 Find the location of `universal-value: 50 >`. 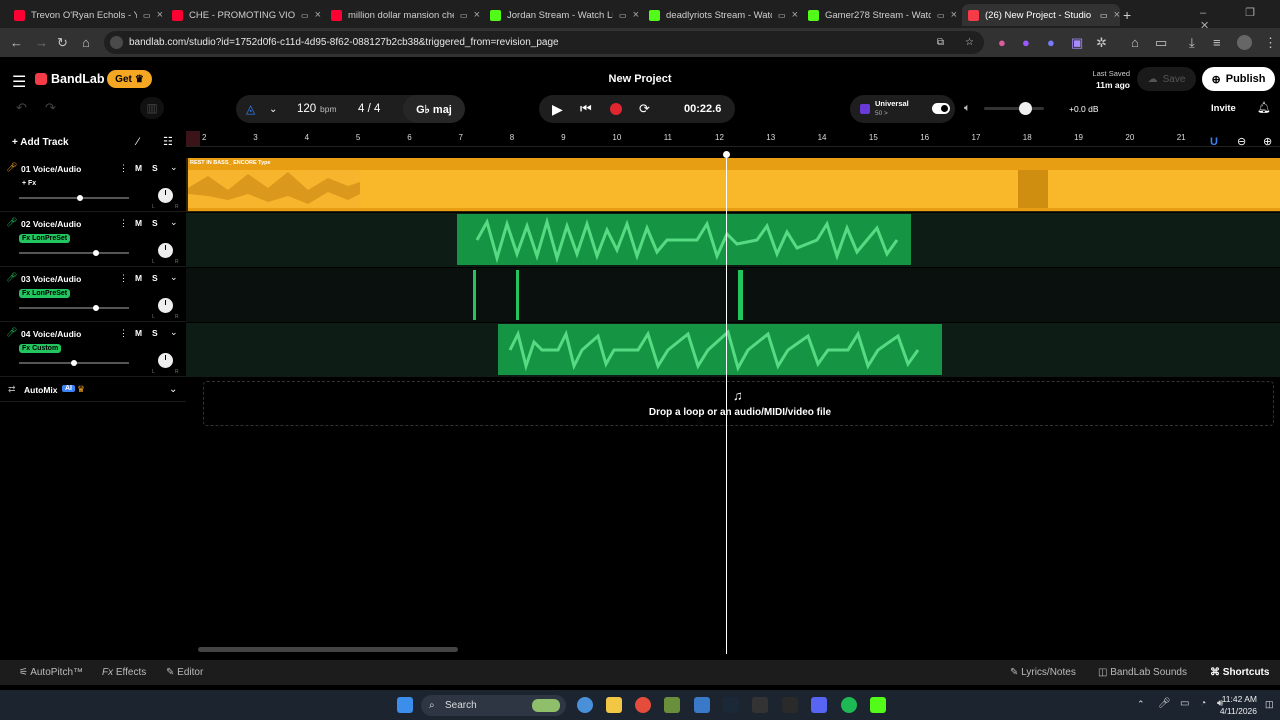

universal-value: 50 > is located at coordinates (881, 113).